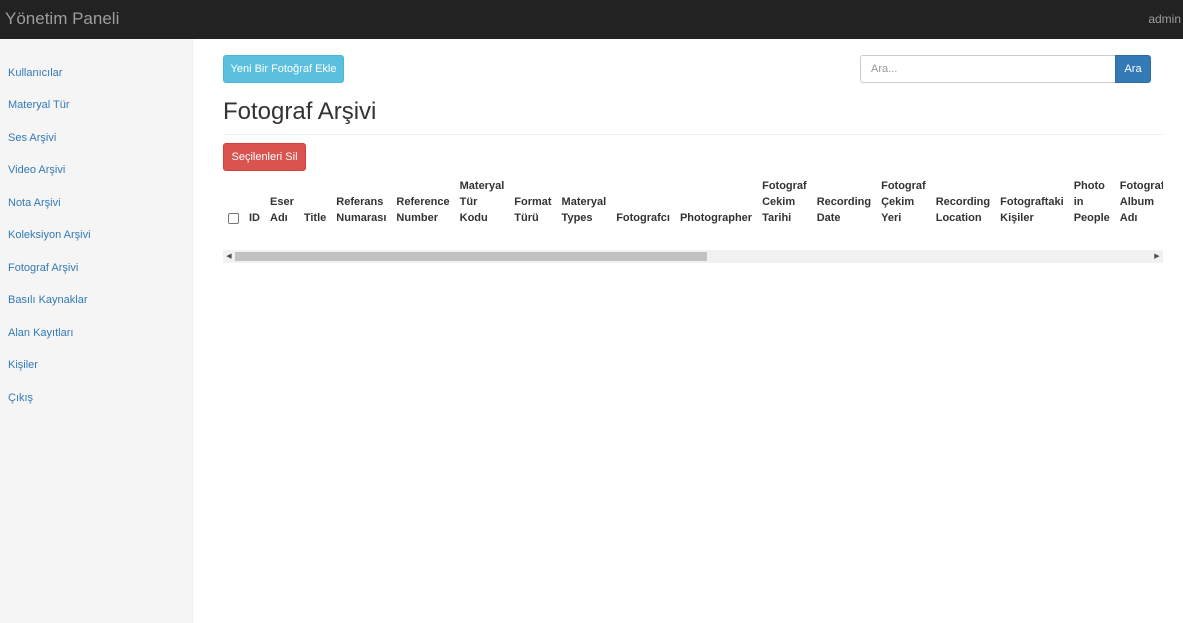 This screenshot has width=1183, height=623. I want to click on sidebar-item-printed-sources: Basılı Kaynaklar, so click(47, 300).